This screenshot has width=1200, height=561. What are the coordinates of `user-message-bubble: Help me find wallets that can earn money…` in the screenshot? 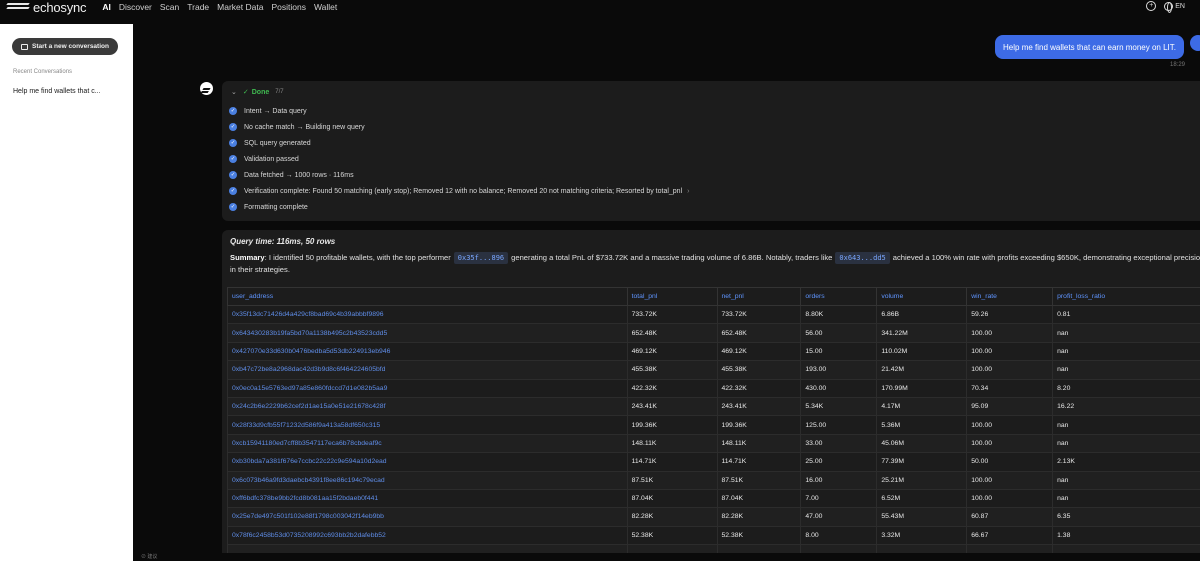 It's located at (1089, 47).